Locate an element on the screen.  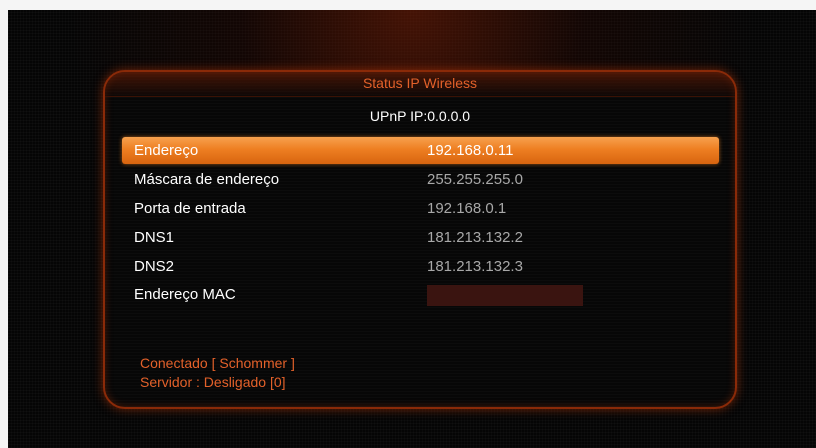
row-gateway: Porta de entrada 192.168.0.1 is located at coordinates (420, 208).